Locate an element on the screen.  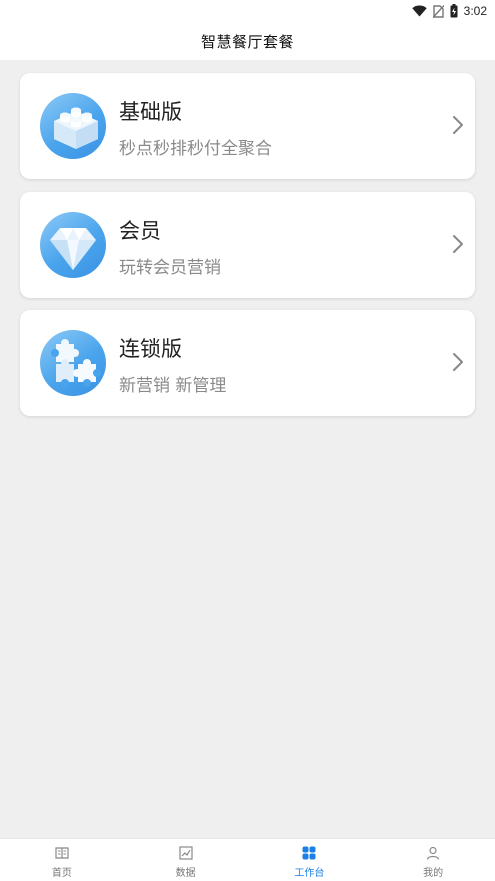
tab-label: 数据 is located at coordinates (185, 873).